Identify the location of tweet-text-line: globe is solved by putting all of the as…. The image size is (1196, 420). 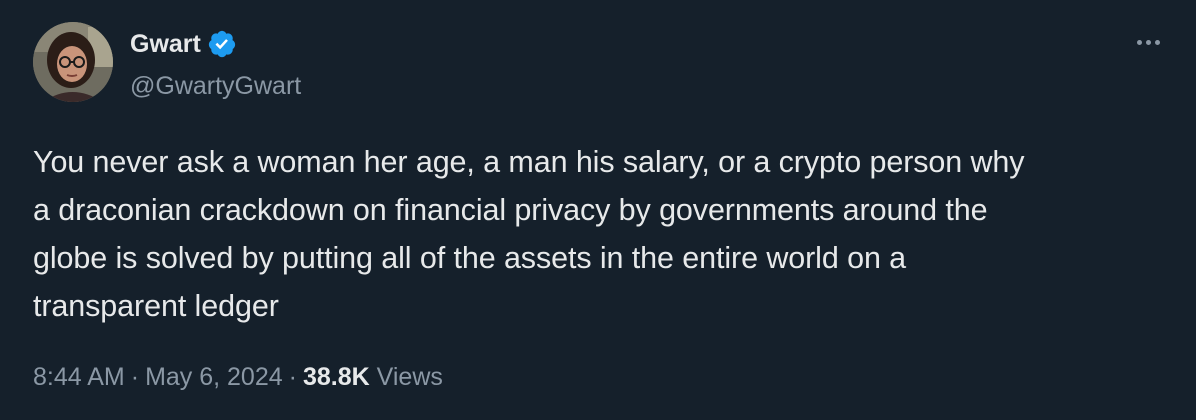
(470, 258).